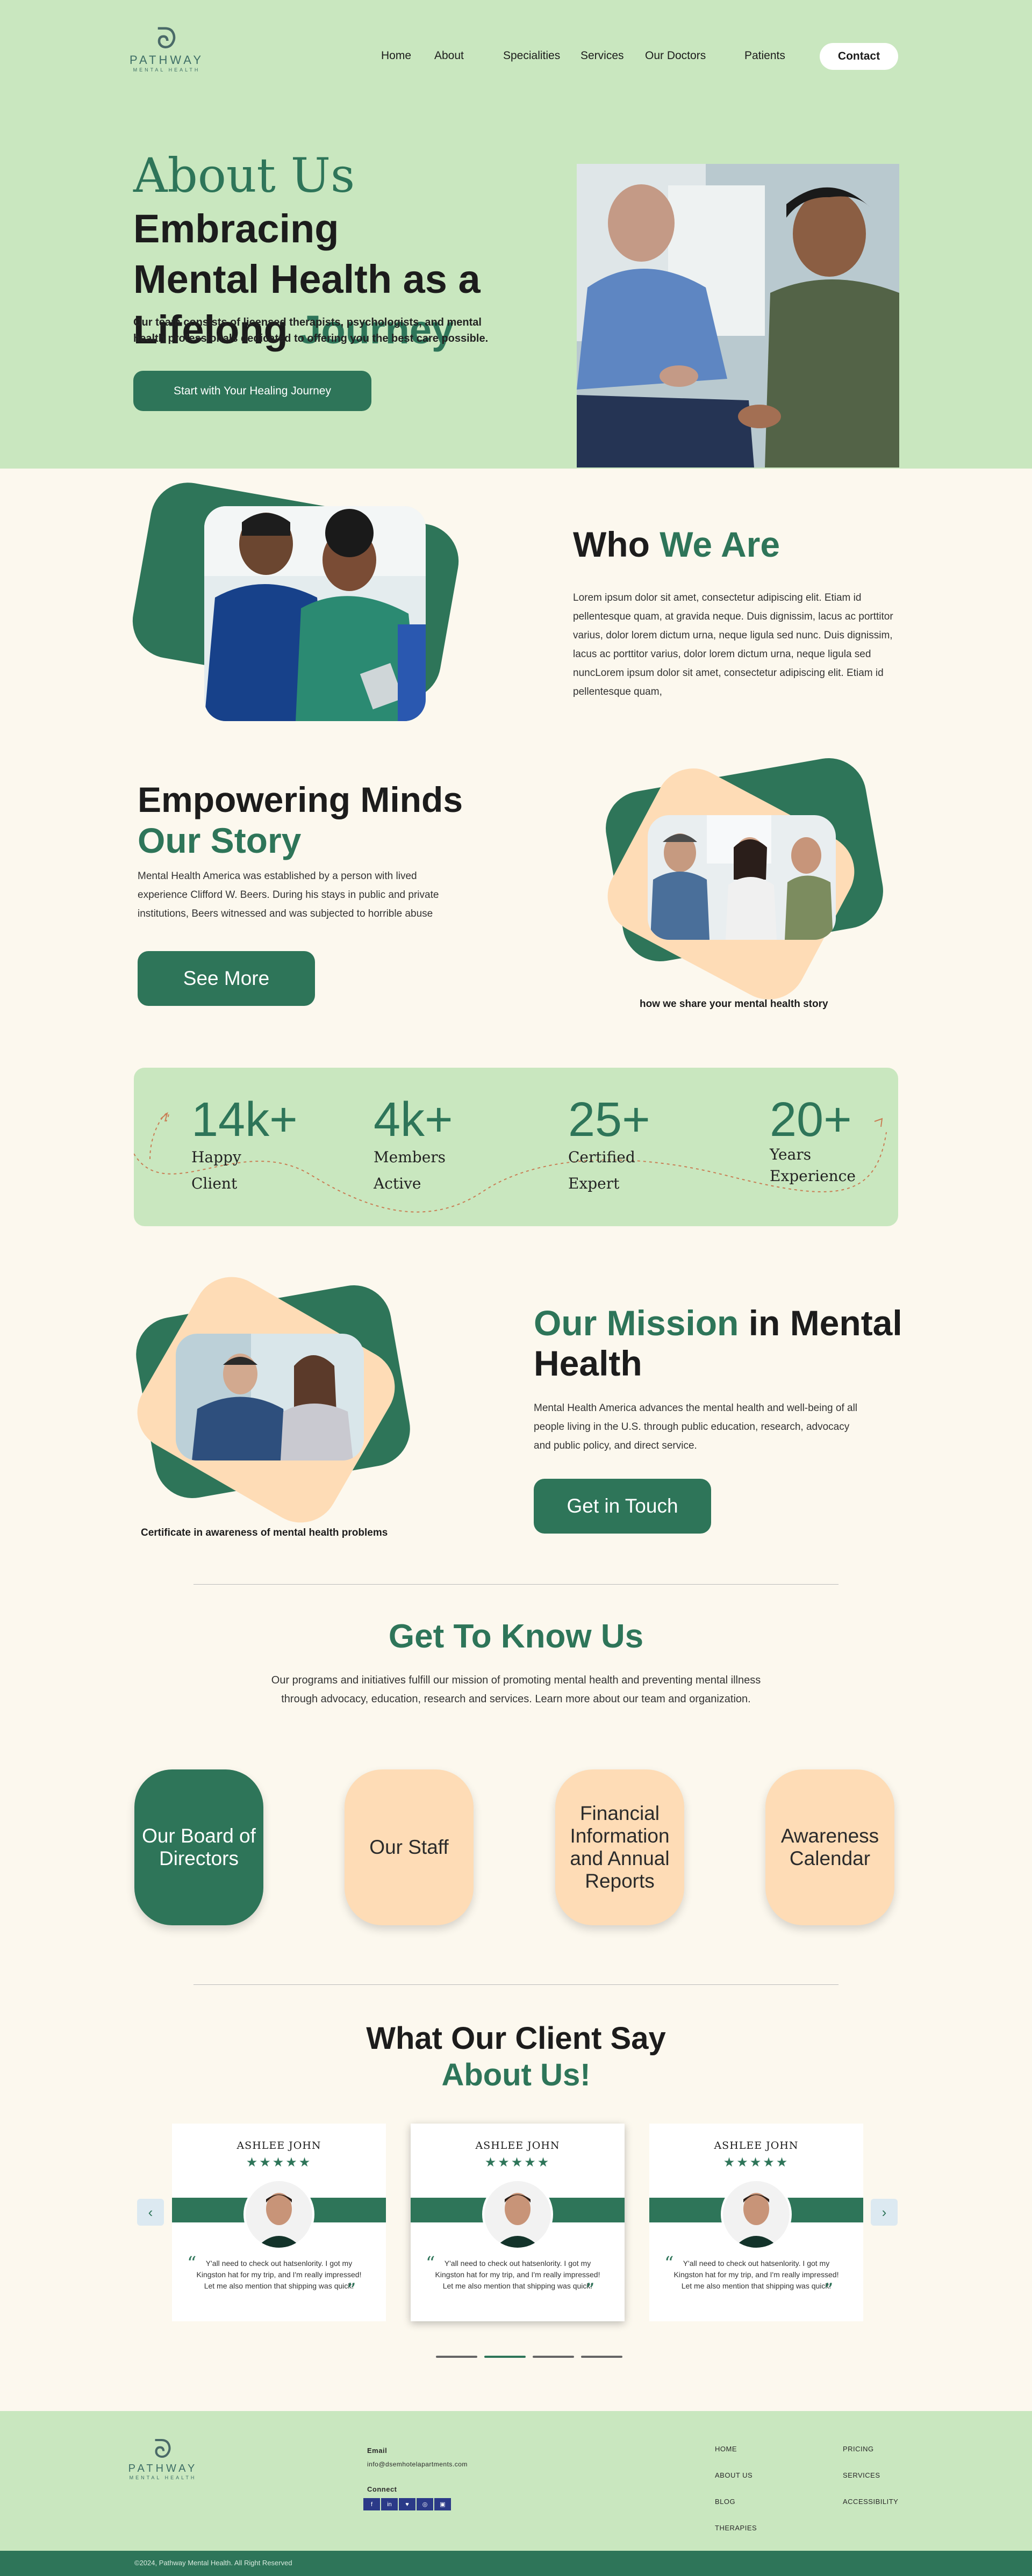  Describe the element at coordinates (619, 1847) in the screenshot. I see `card-financial-reports: Financial Information and Annual Reports` at that location.